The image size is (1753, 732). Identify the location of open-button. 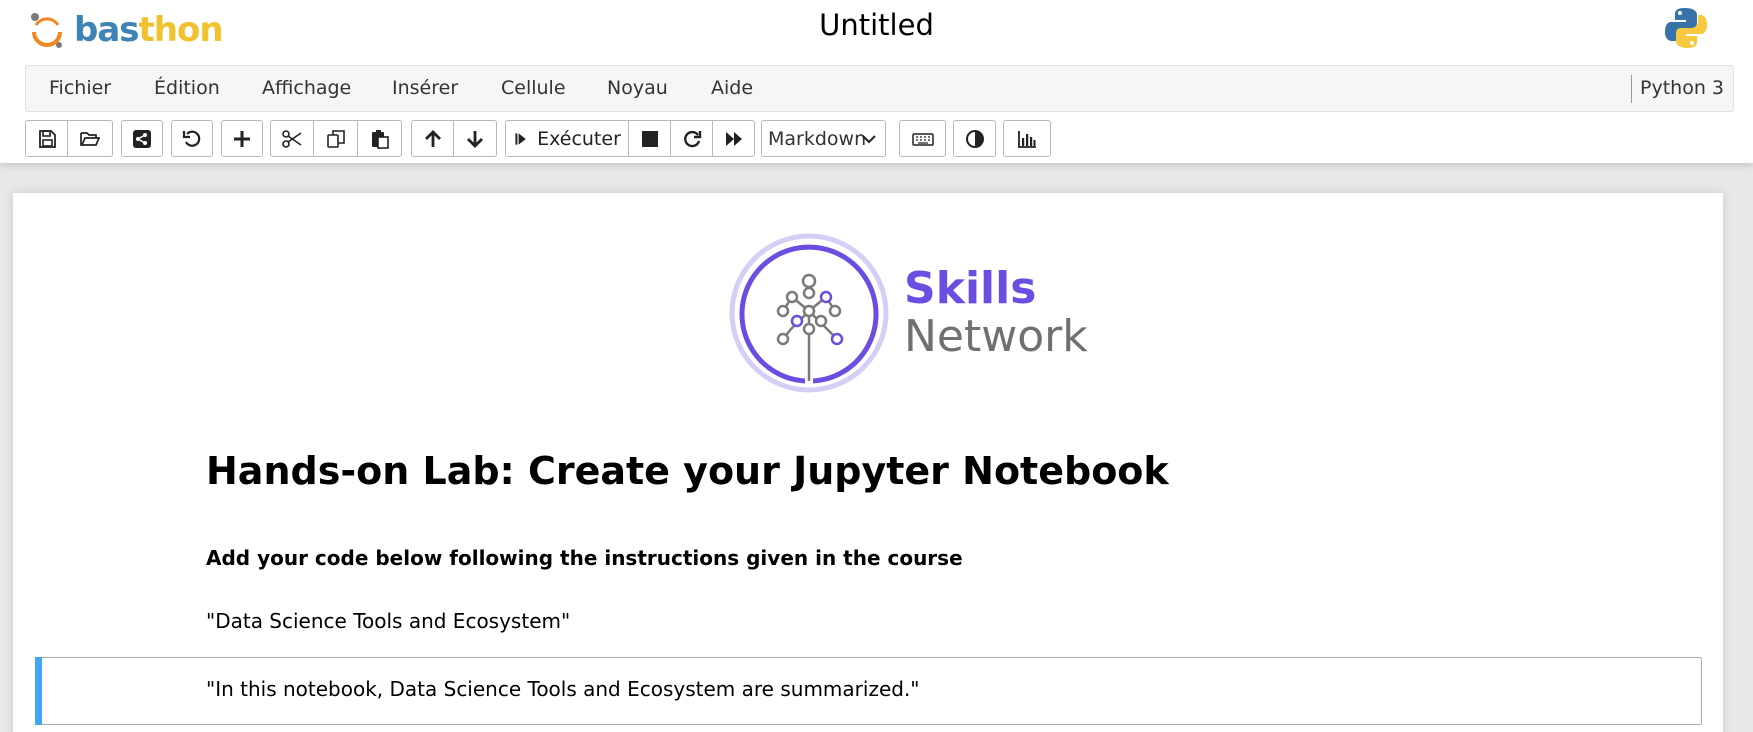
(90, 138).